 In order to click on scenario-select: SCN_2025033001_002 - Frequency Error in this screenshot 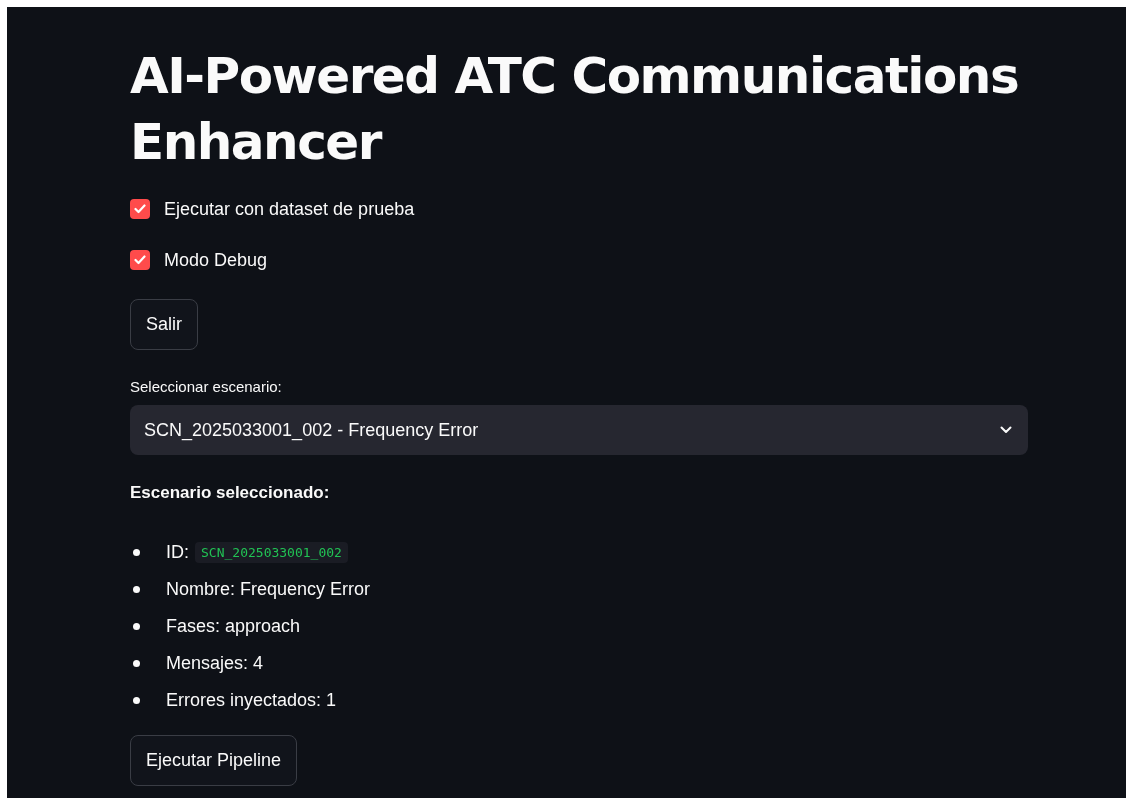, I will do `click(579, 430)`.